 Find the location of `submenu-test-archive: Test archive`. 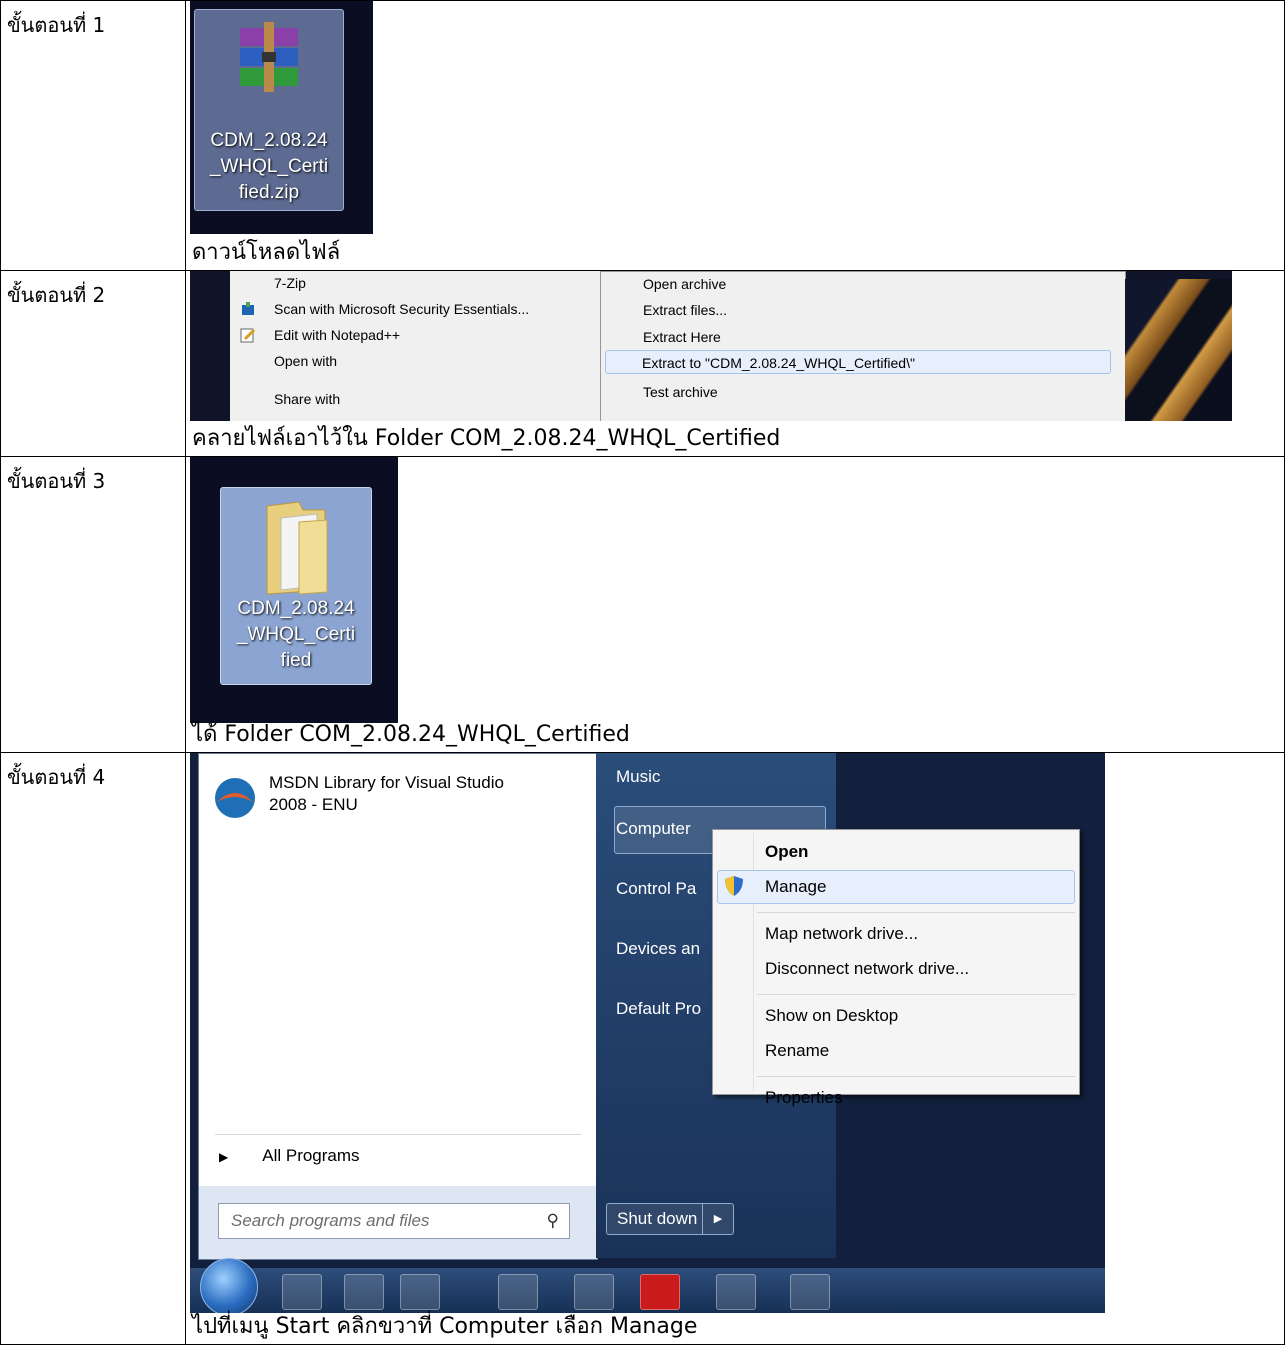

submenu-test-archive: Test archive is located at coordinates (680, 392).